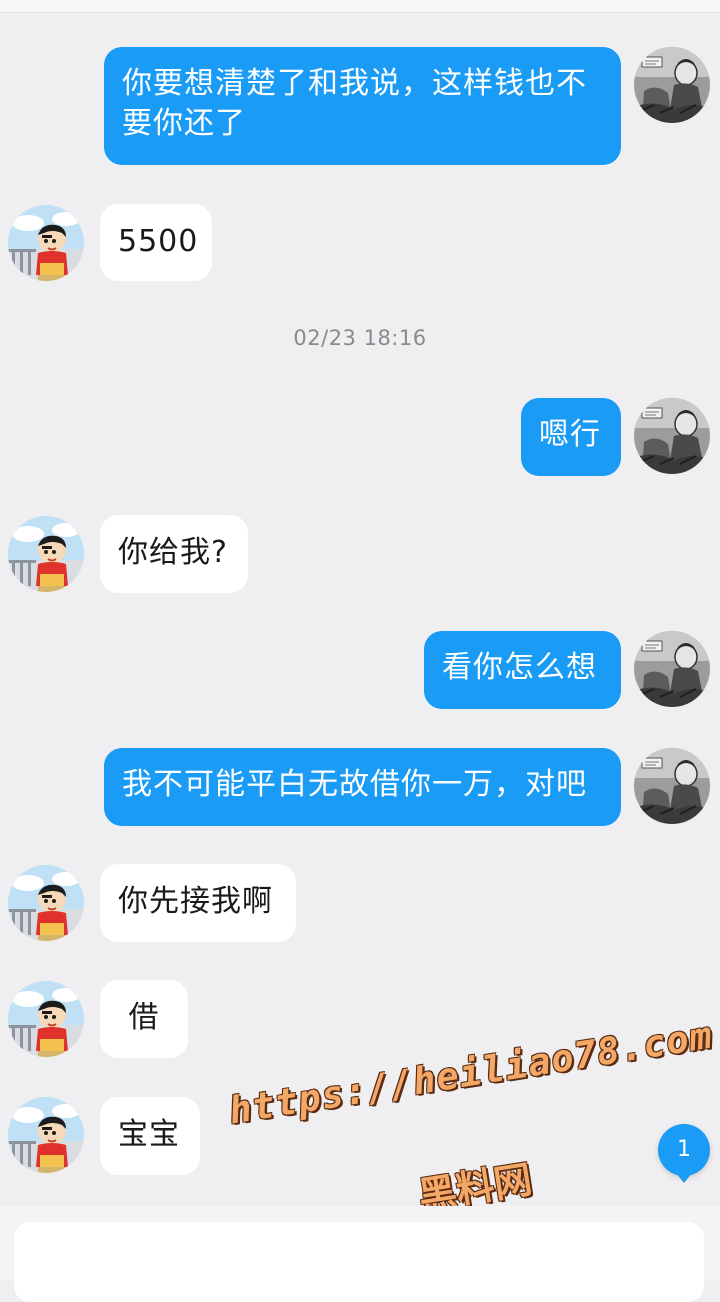  I want to click on outgoing-message-bubble: 看你怎么想, so click(522, 670).